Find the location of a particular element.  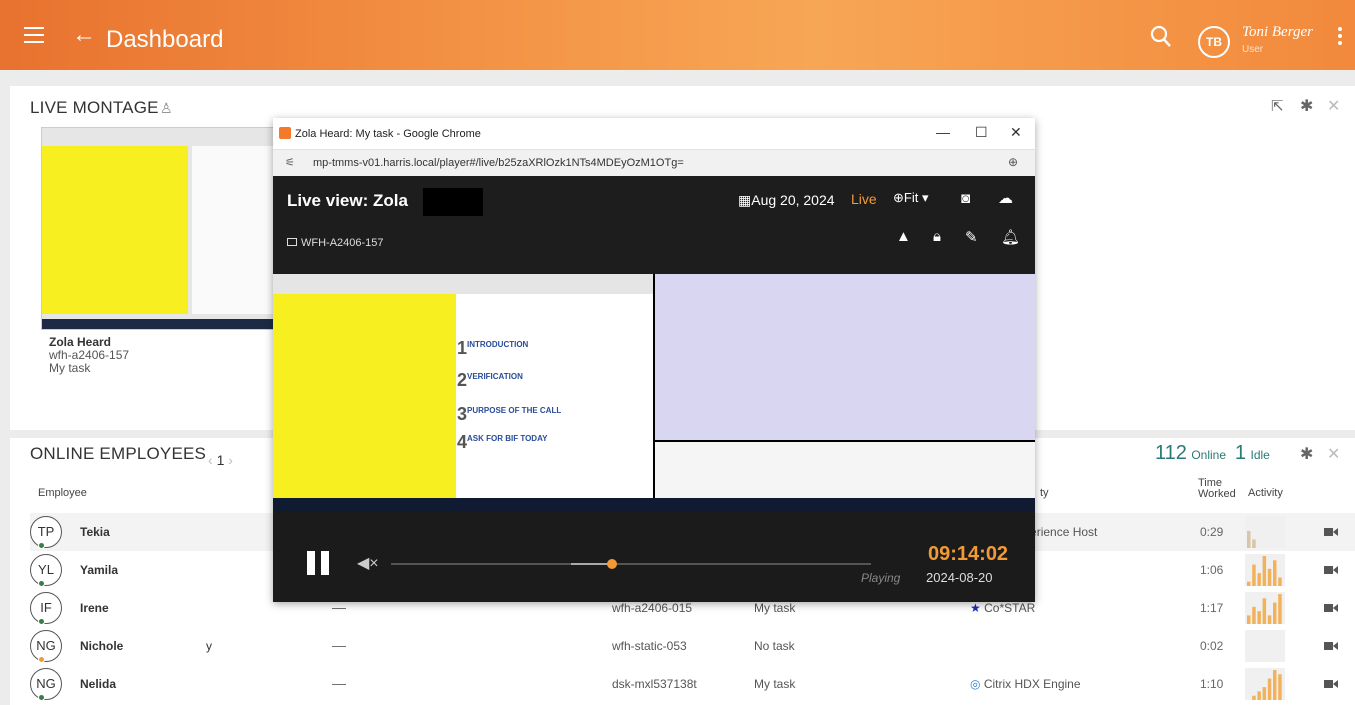

camera-icon: ◙ is located at coordinates (965, 198).